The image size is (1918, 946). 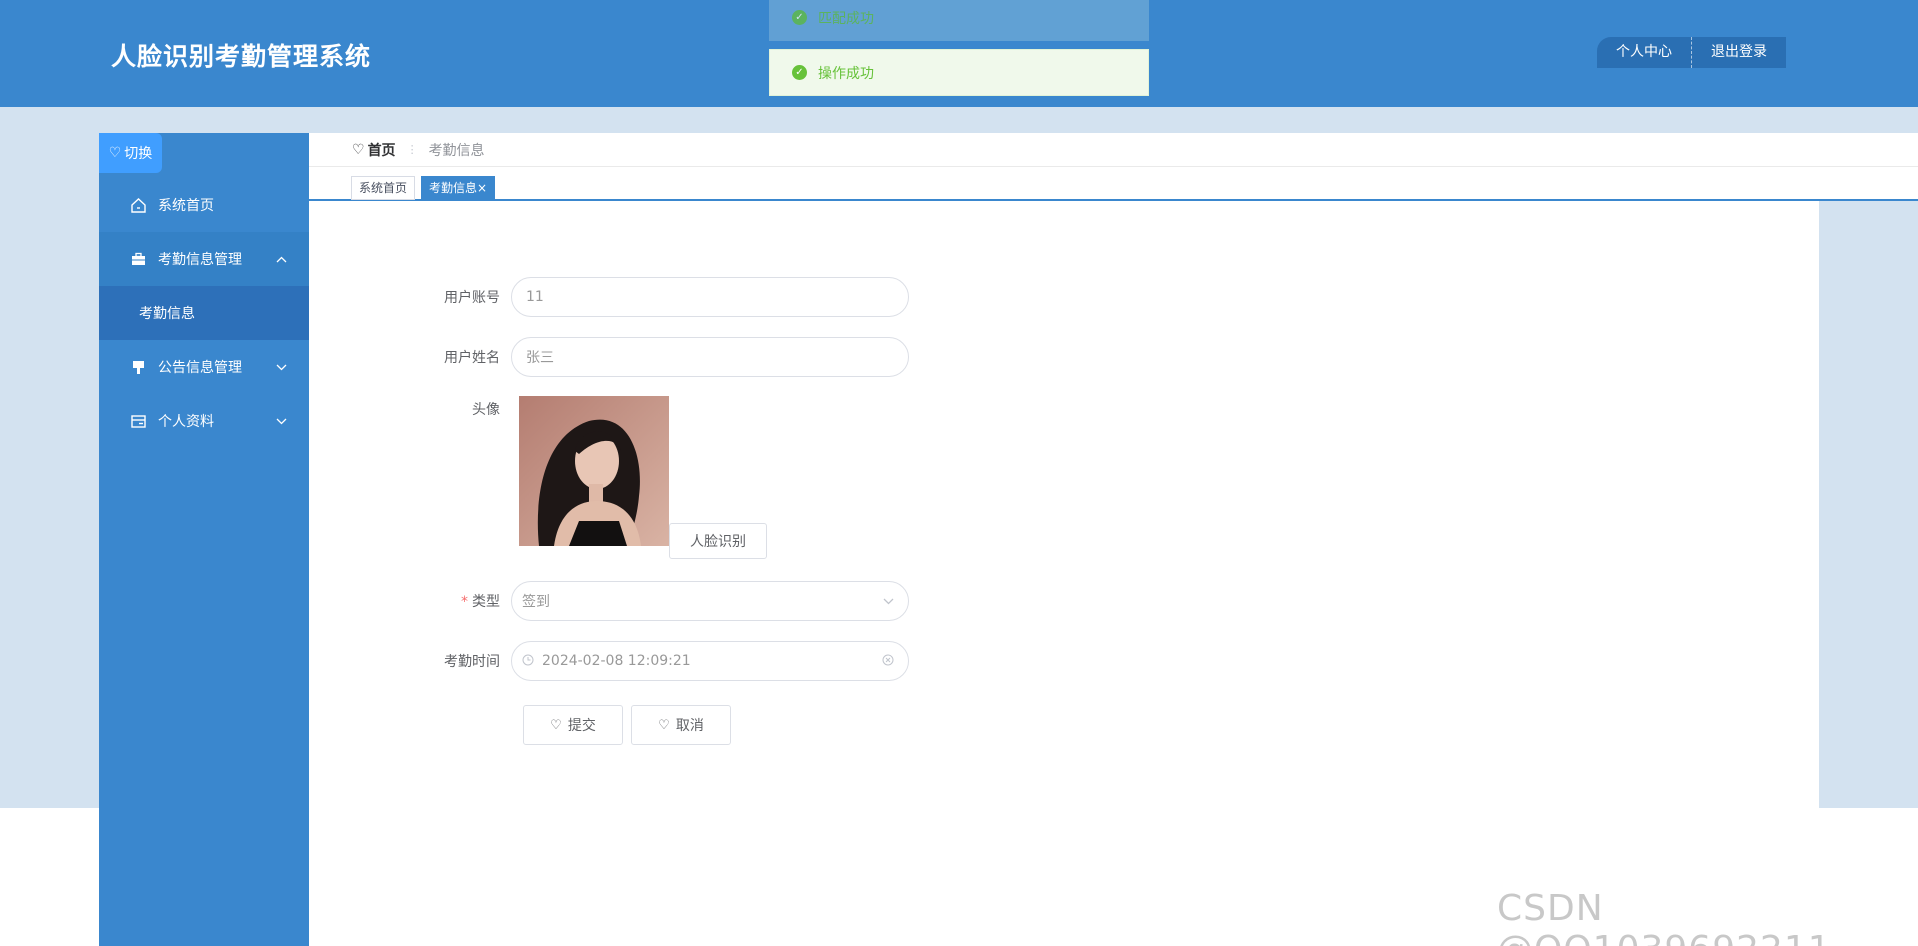 I want to click on face-recognition-button: 人脸识别, so click(x=718, y=541).